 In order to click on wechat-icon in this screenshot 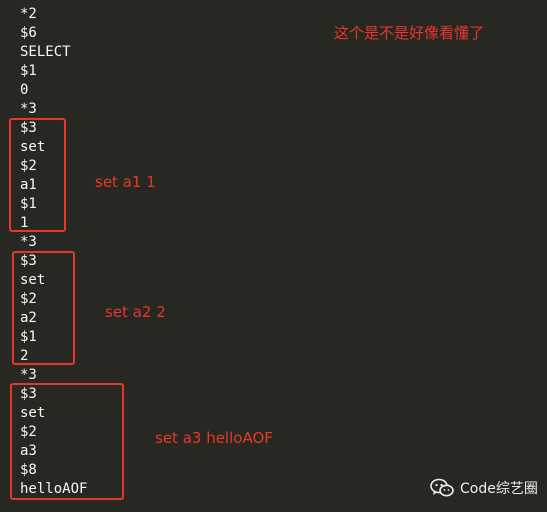, I will do `click(442, 488)`.